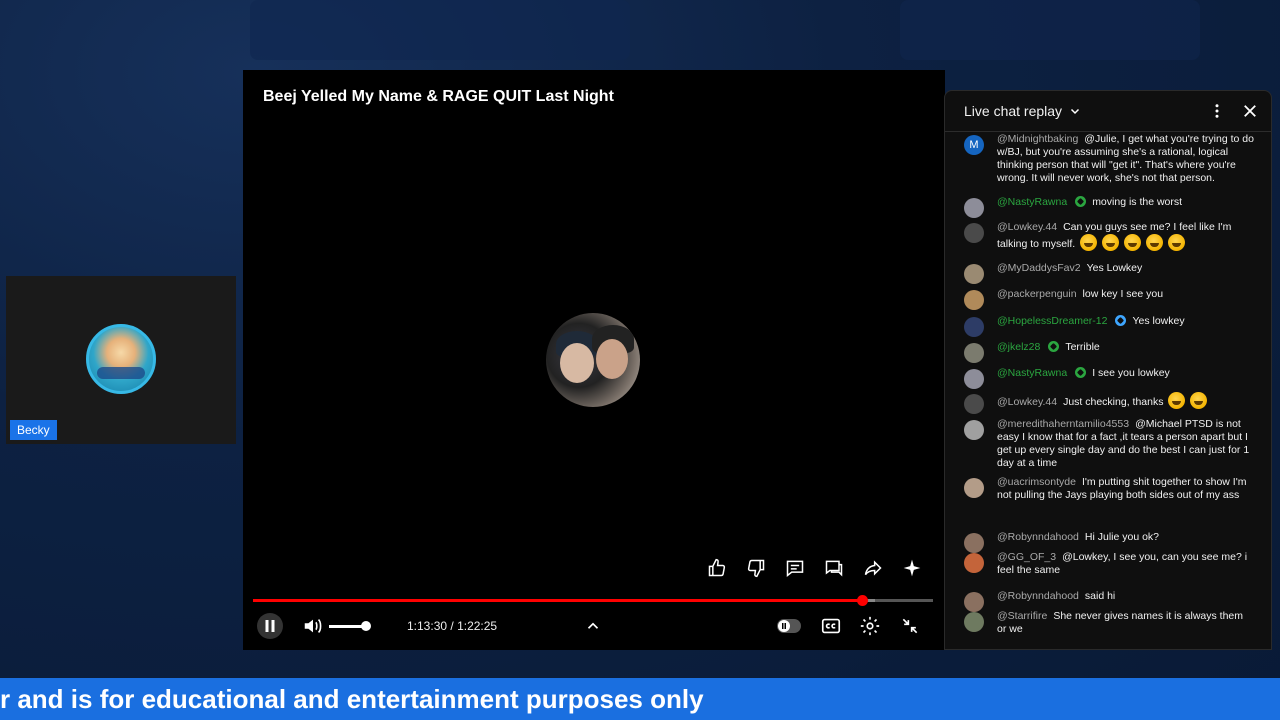 This screenshot has width=1280, height=720. I want to click on chat-author: @meredithaherntamilio4553, so click(1063, 424).